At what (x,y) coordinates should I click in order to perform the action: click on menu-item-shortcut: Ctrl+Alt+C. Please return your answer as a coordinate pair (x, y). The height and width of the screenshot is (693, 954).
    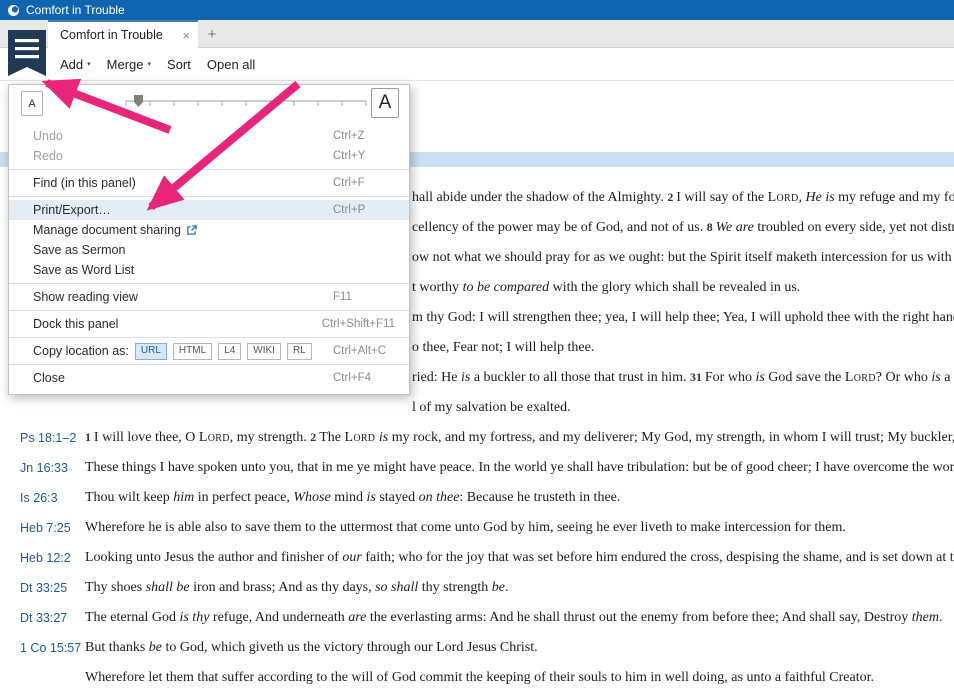
    Looking at the image, I should click on (360, 351).